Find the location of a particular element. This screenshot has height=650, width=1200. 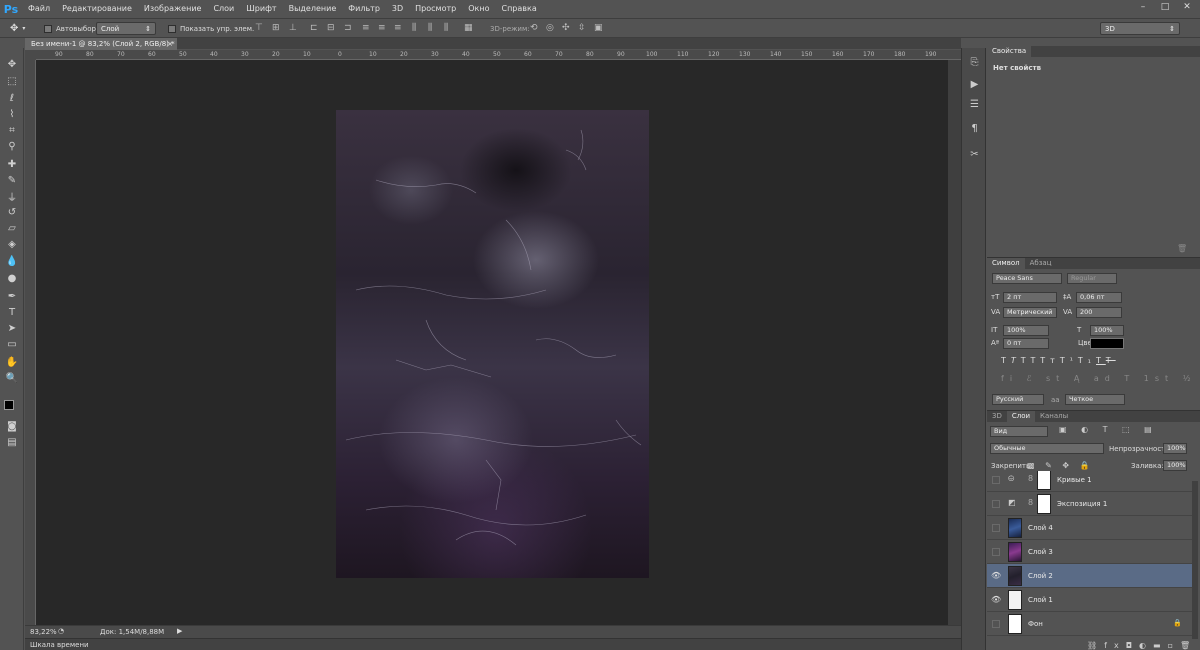

align-right-icon: ⊐ is located at coordinates (348, 28).